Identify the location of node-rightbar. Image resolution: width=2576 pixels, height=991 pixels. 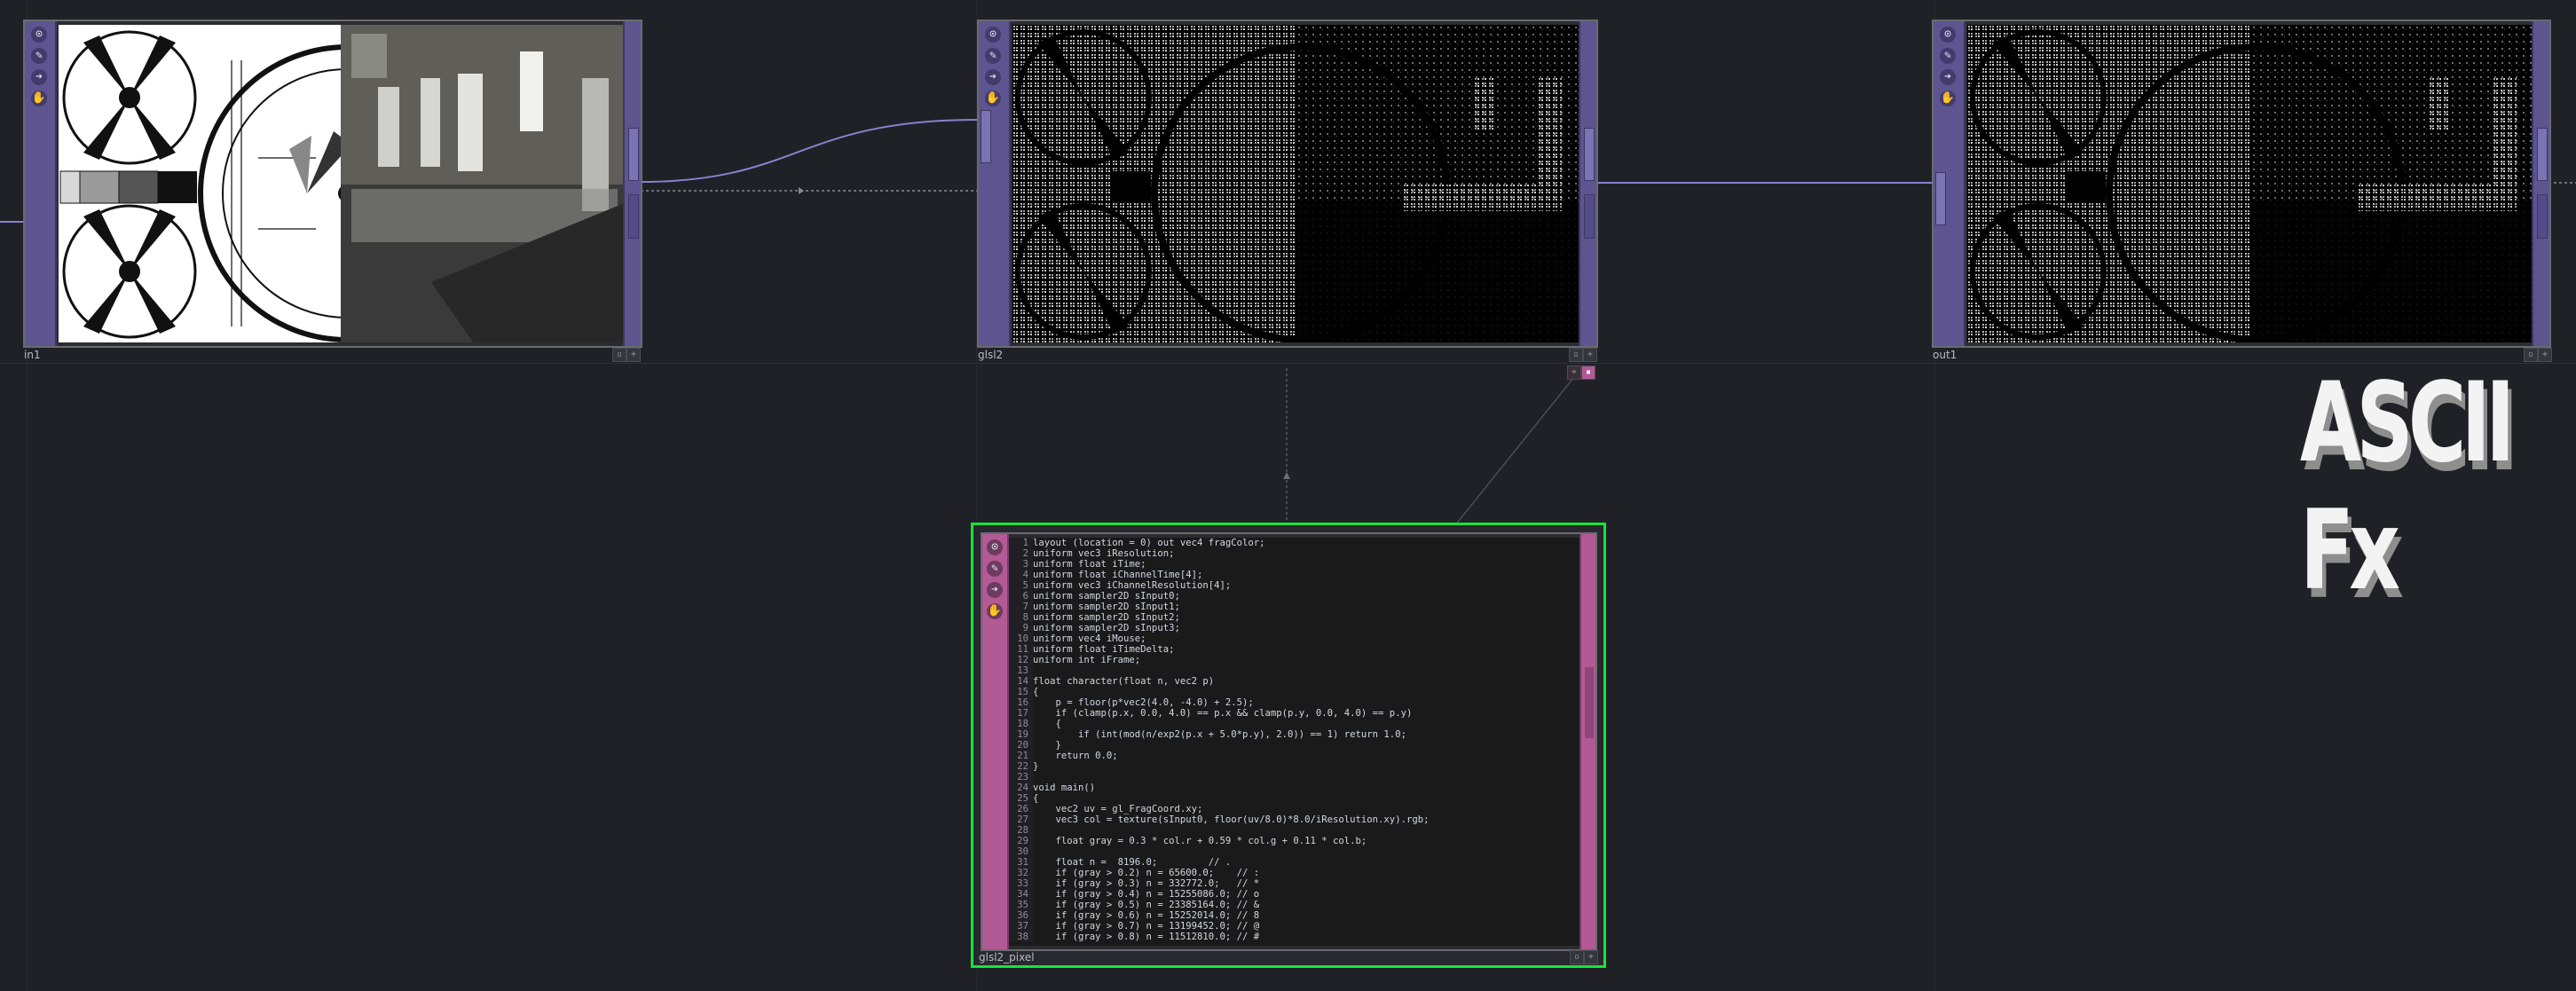
(1587, 183).